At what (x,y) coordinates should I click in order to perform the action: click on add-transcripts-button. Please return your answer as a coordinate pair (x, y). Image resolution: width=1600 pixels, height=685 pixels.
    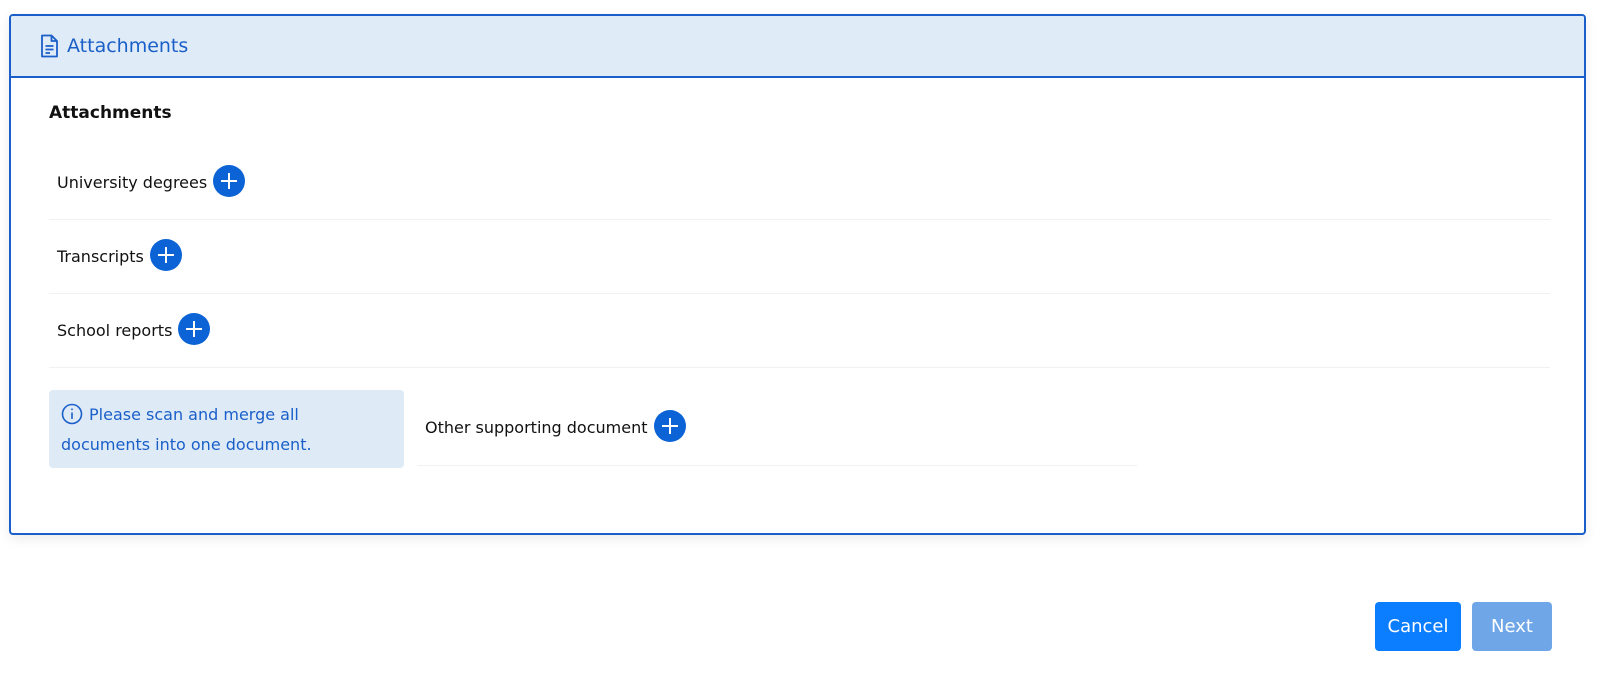
    Looking at the image, I should click on (165, 254).